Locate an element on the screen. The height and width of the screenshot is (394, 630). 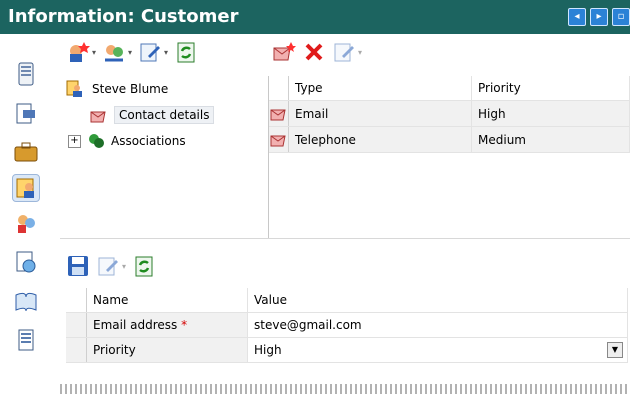
property-name-label: Priority is located at coordinates (167, 350).